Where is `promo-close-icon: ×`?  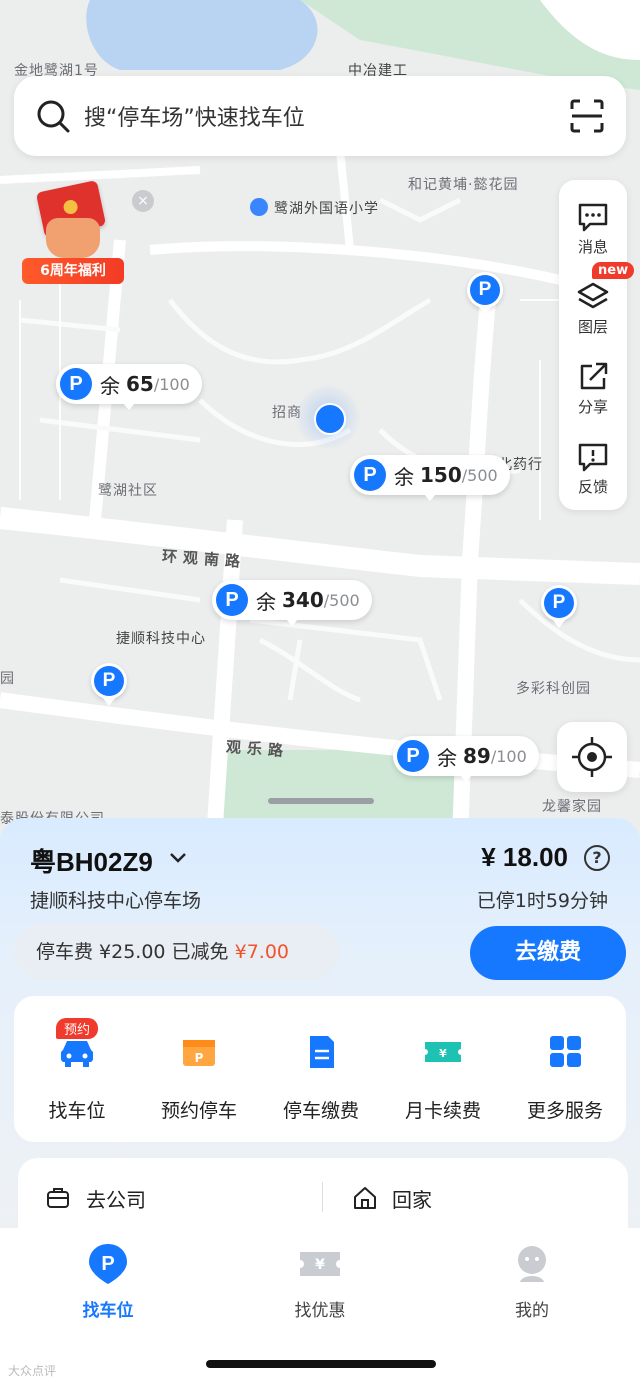
promo-close-icon: × is located at coordinates (143, 201).